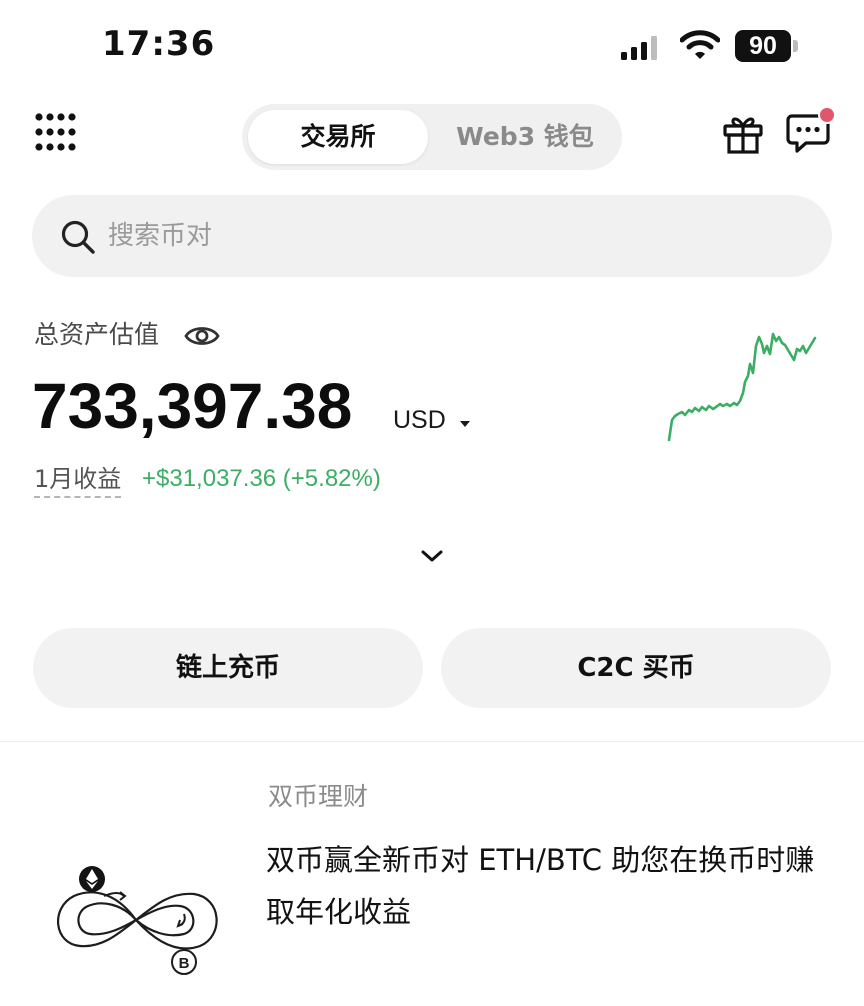  I want to click on search-input: 搜索币对, so click(432, 236).